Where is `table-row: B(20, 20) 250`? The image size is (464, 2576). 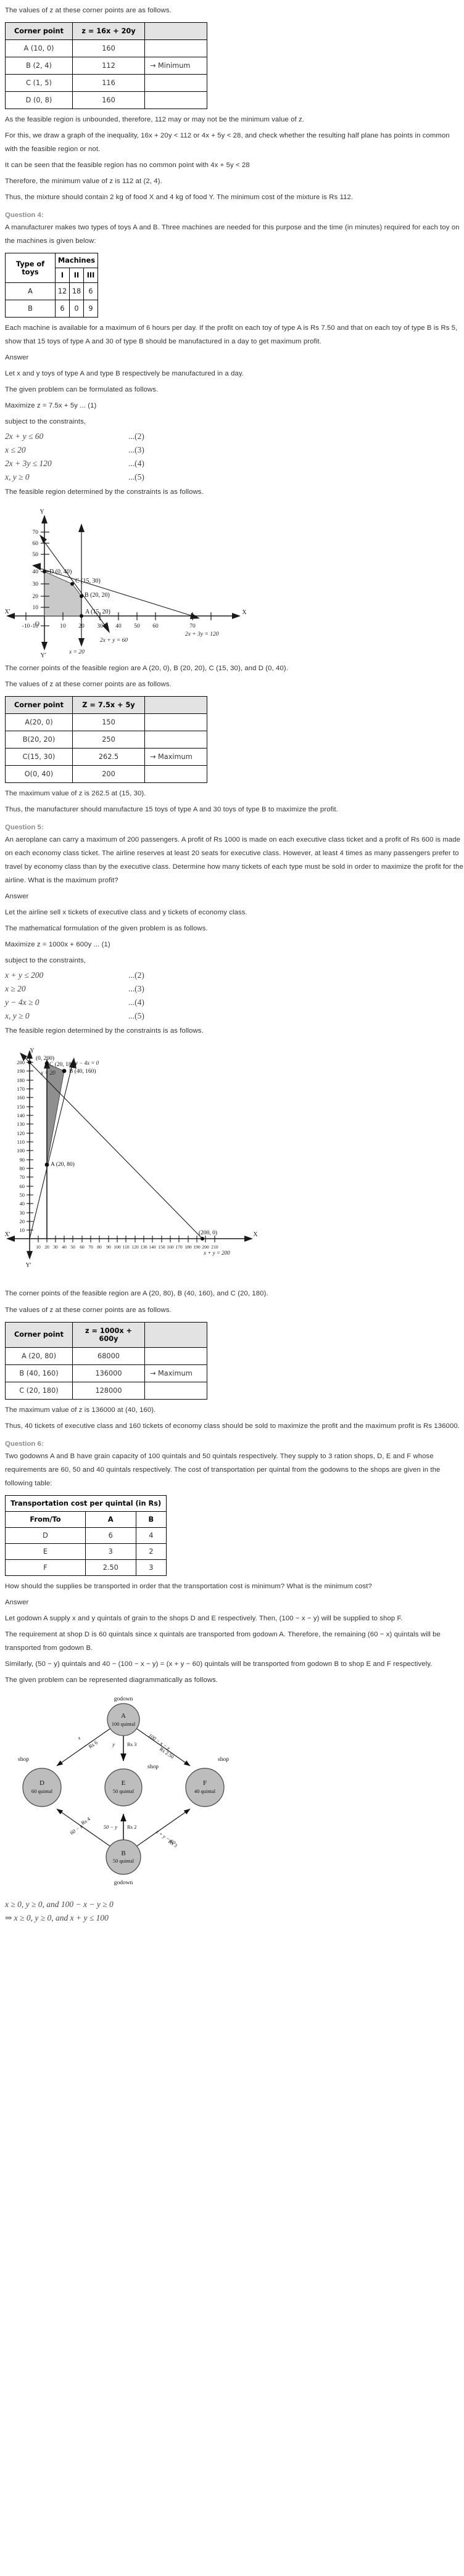
table-row: B(20, 20) 250 is located at coordinates (106, 740).